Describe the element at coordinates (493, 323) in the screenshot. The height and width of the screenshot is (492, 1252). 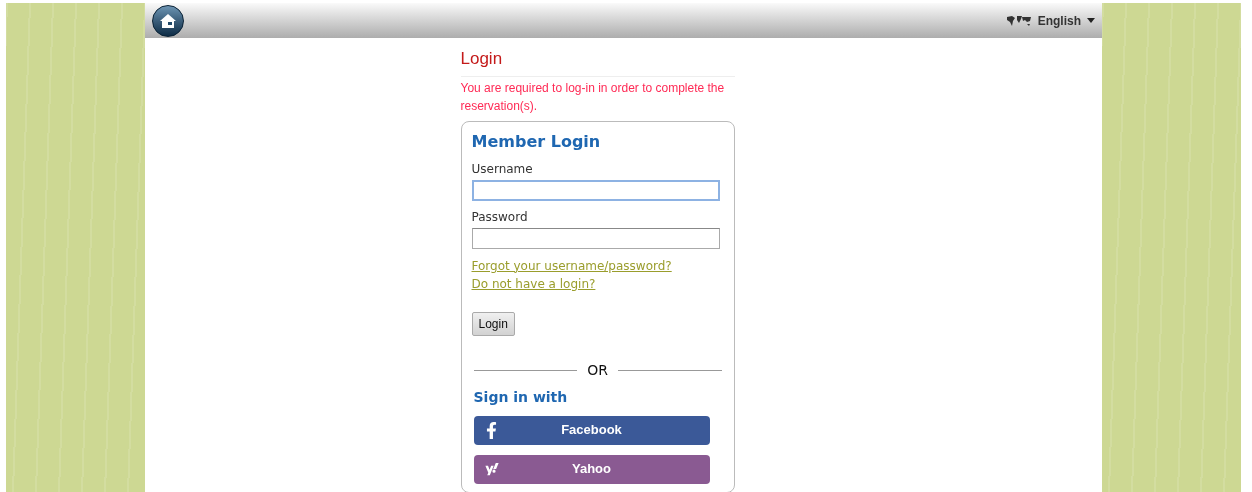
I see `login-button: Login` at that location.